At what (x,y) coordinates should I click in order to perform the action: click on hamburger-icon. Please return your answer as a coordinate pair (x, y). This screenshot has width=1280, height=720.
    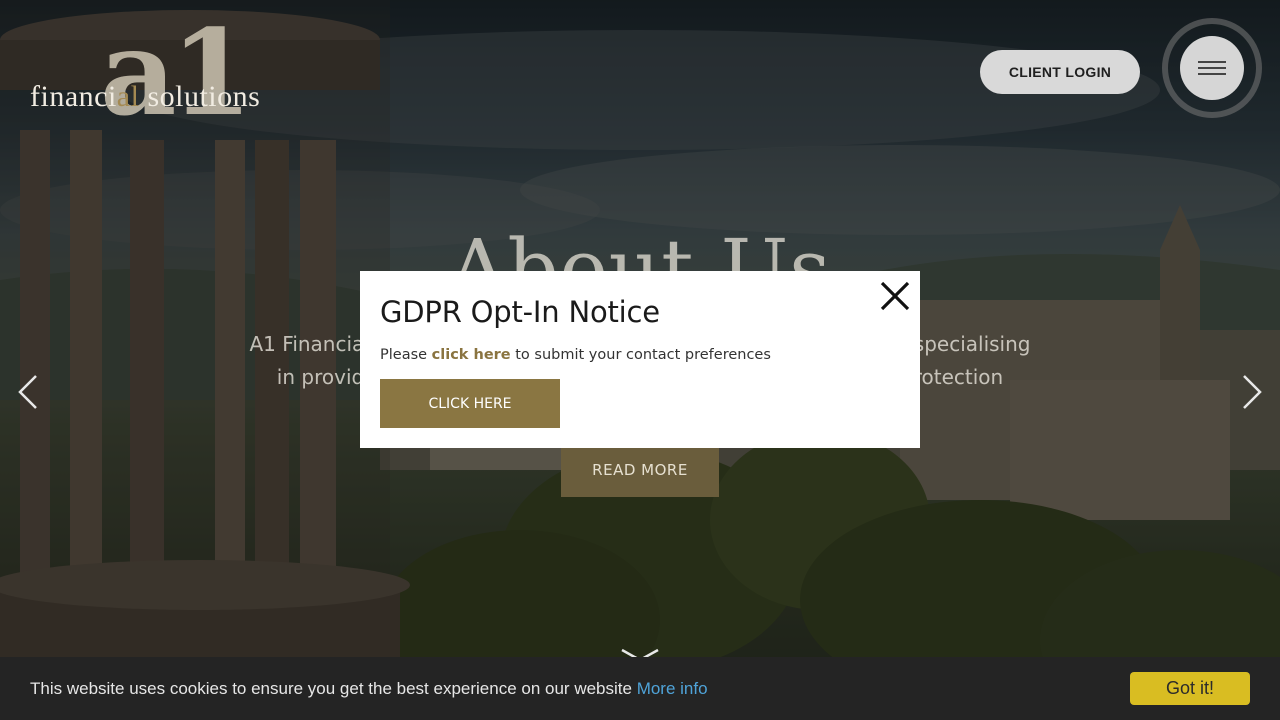
    Looking at the image, I should click on (1212, 62).